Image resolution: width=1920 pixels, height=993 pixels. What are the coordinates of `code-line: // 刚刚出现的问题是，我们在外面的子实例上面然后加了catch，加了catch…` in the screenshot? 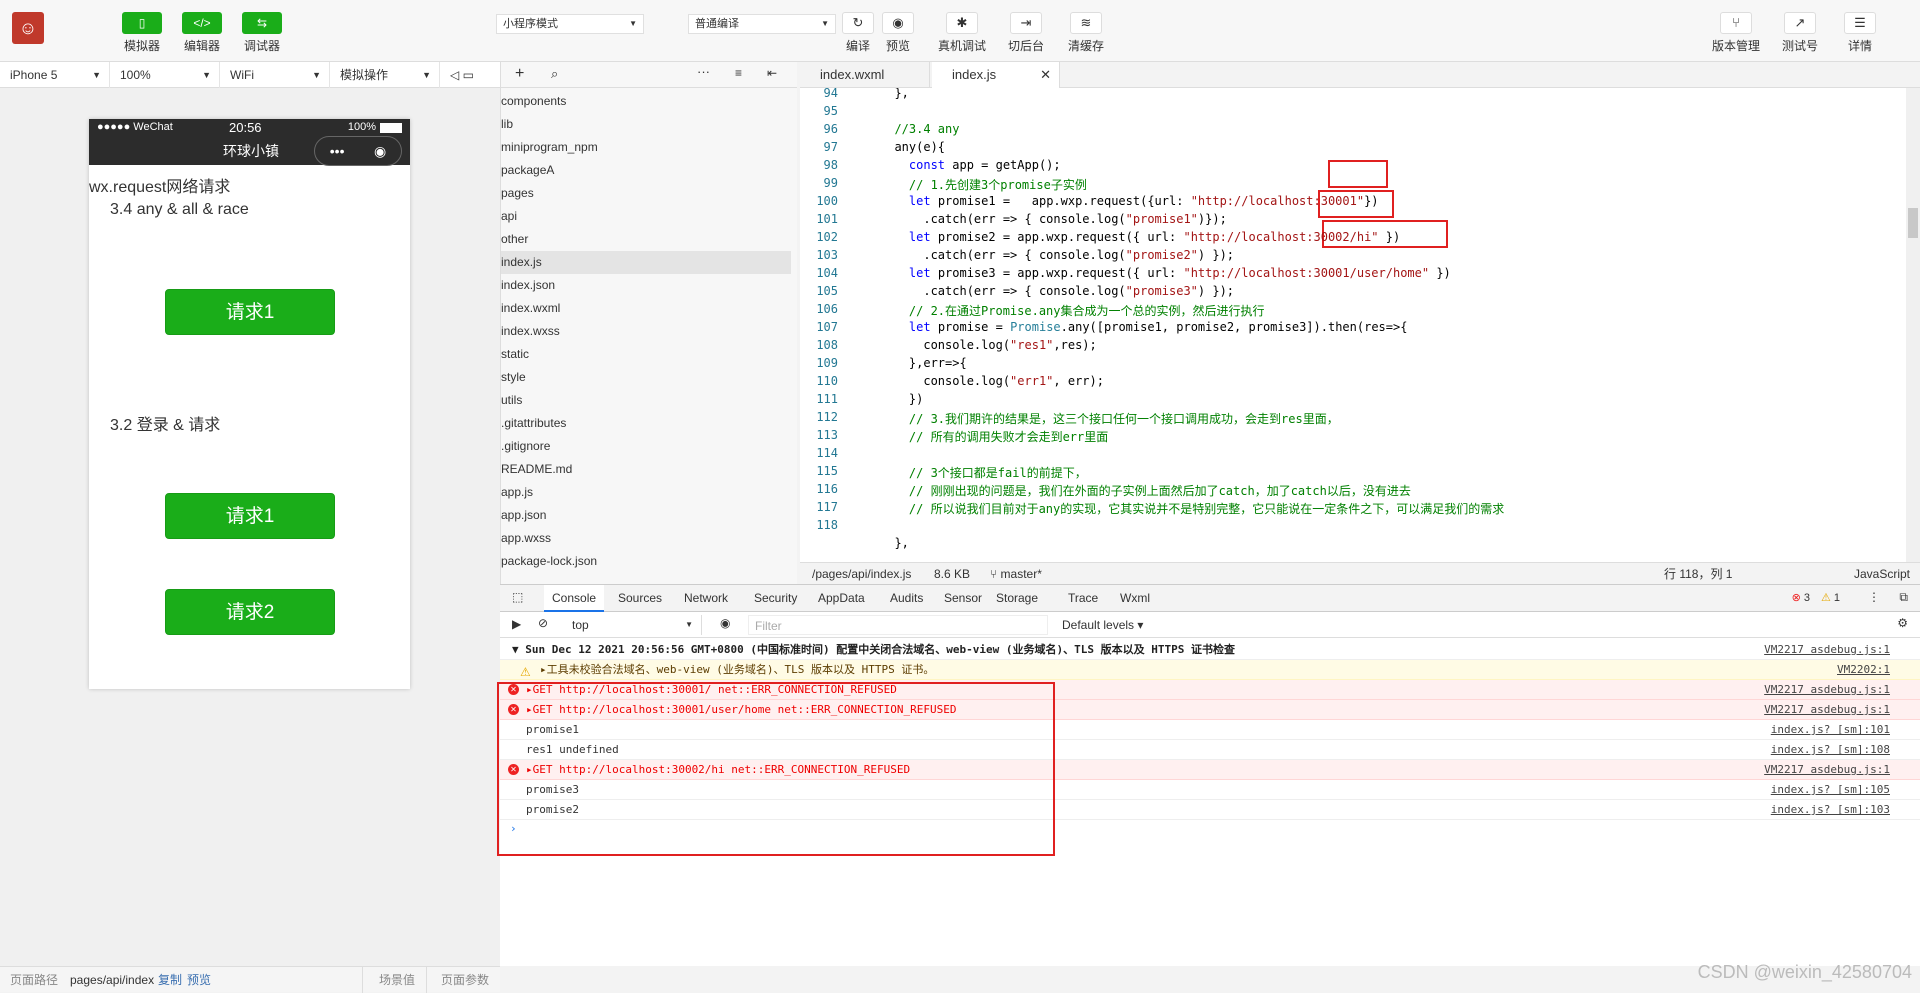 It's located at (1145, 490).